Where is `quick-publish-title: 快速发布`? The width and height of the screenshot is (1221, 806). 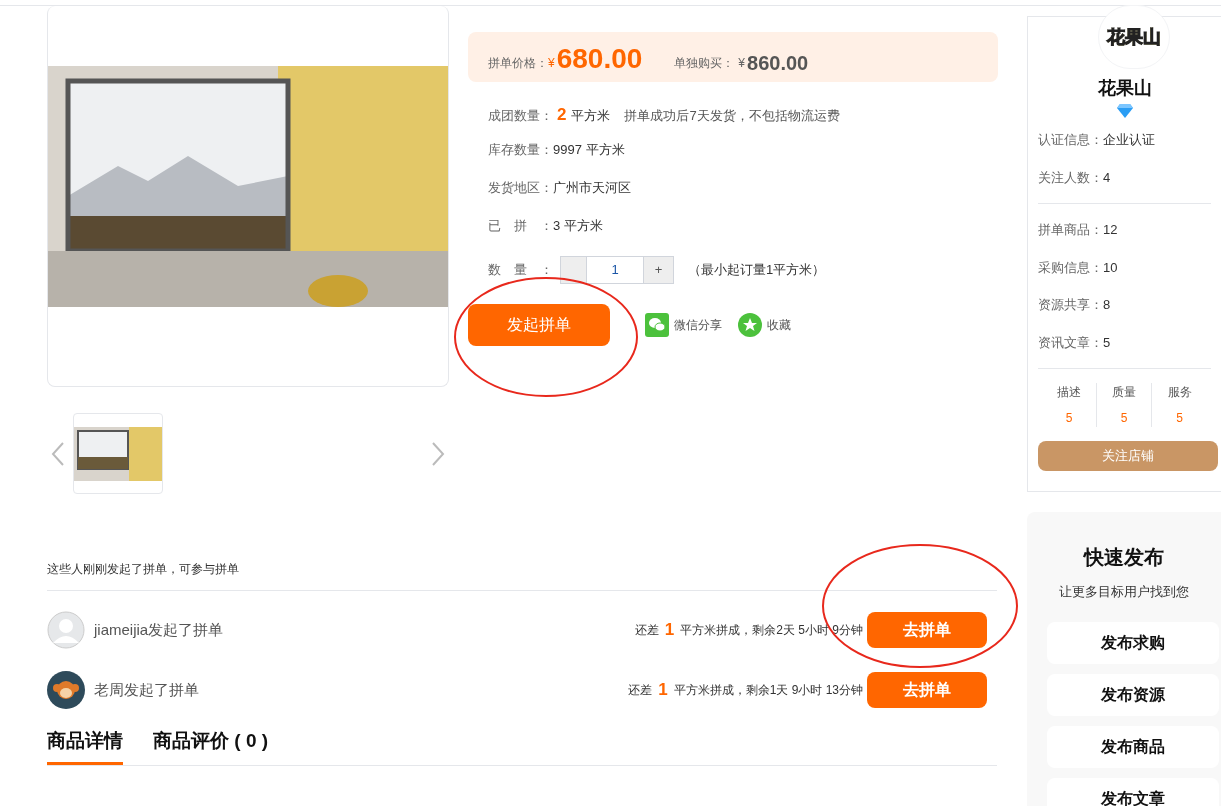 quick-publish-title: 快速发布 is located at coordinates (1123, 557).